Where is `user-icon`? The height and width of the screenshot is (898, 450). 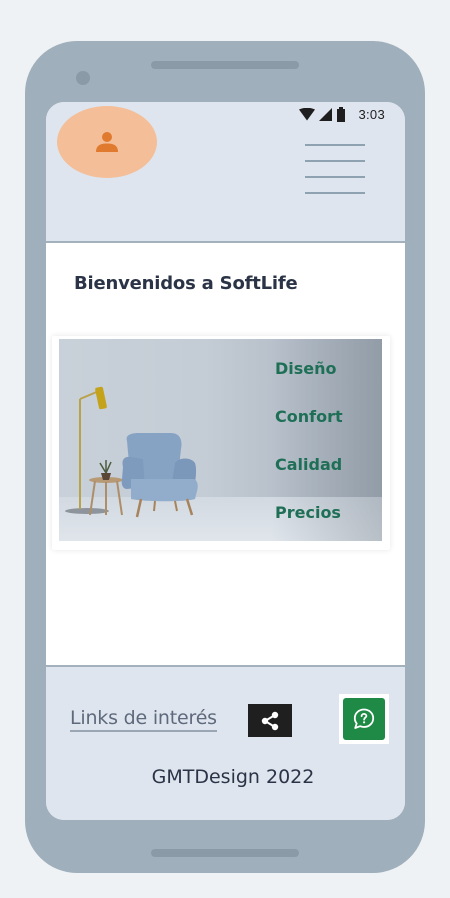 user-icon is located at coordinates (107, 142).